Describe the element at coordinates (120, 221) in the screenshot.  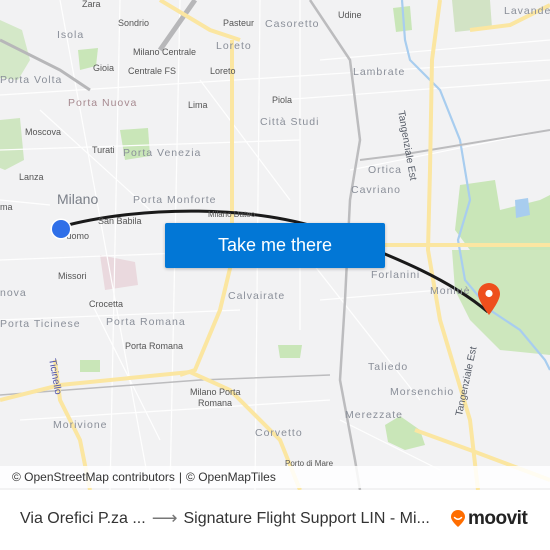
I see `map-label-san-babila: San Babila` at that location.